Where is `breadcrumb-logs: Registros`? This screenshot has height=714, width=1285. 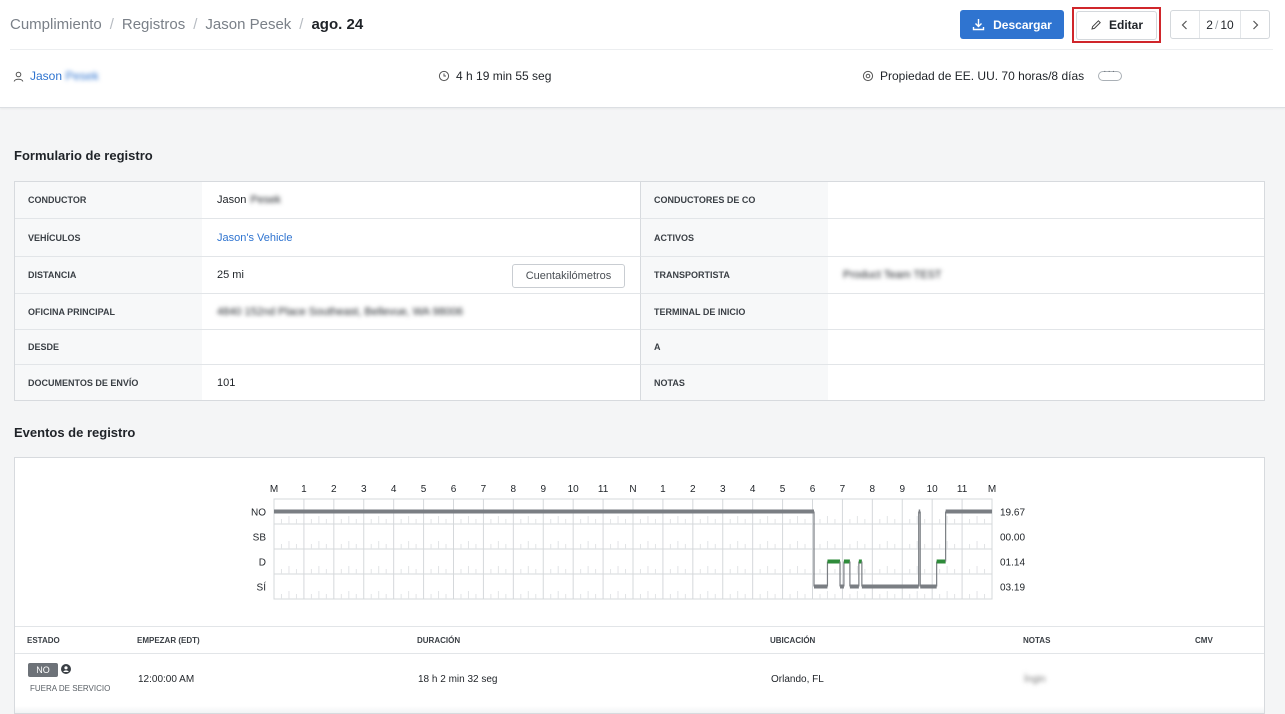 breadcrumb-logs: Registros is located at coordinates (153, 24).